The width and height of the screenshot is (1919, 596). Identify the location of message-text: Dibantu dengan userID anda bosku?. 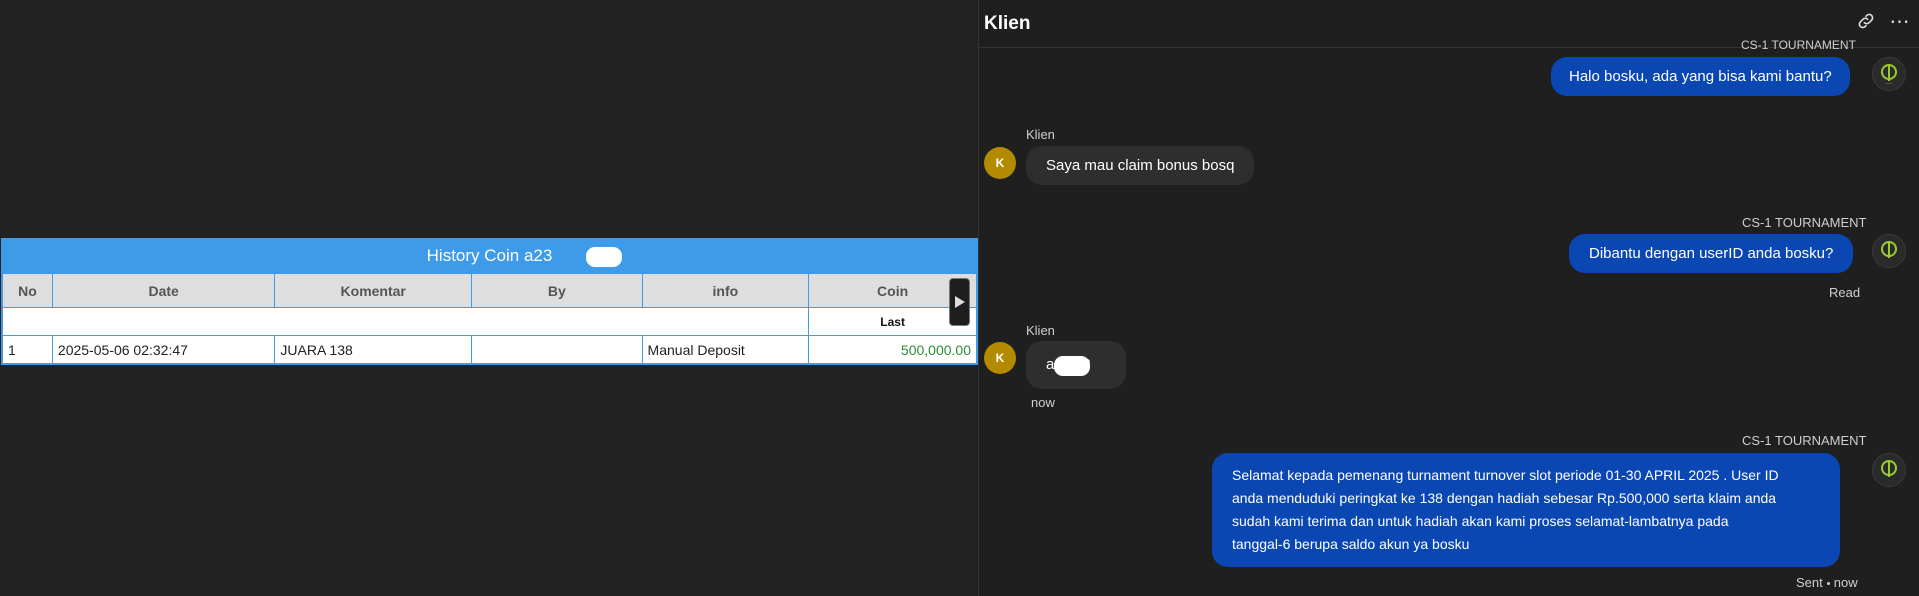
(1711, 253).